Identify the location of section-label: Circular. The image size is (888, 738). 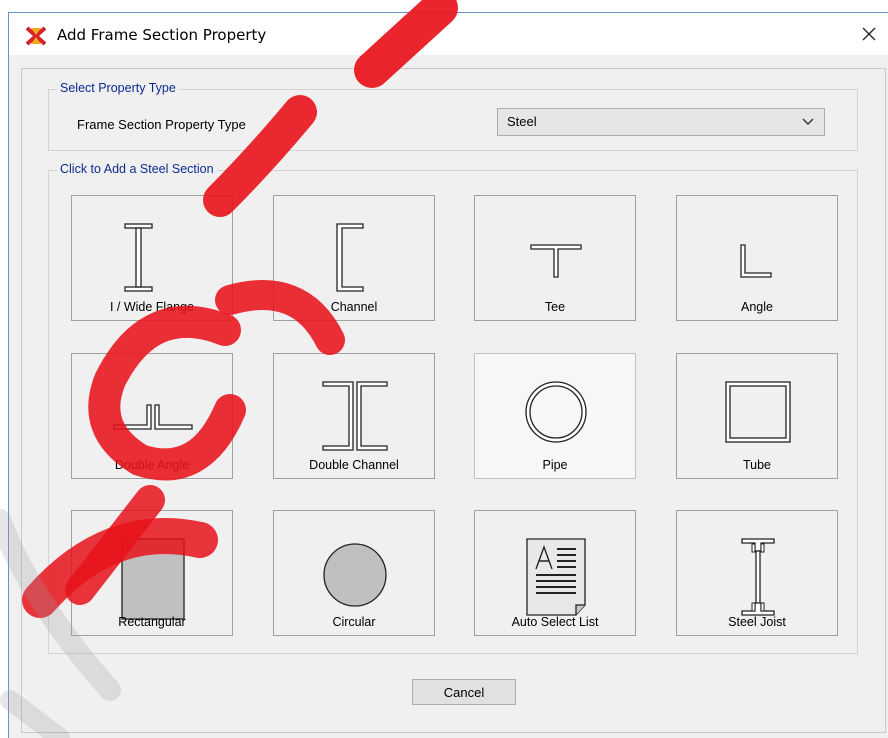
(354, 622).